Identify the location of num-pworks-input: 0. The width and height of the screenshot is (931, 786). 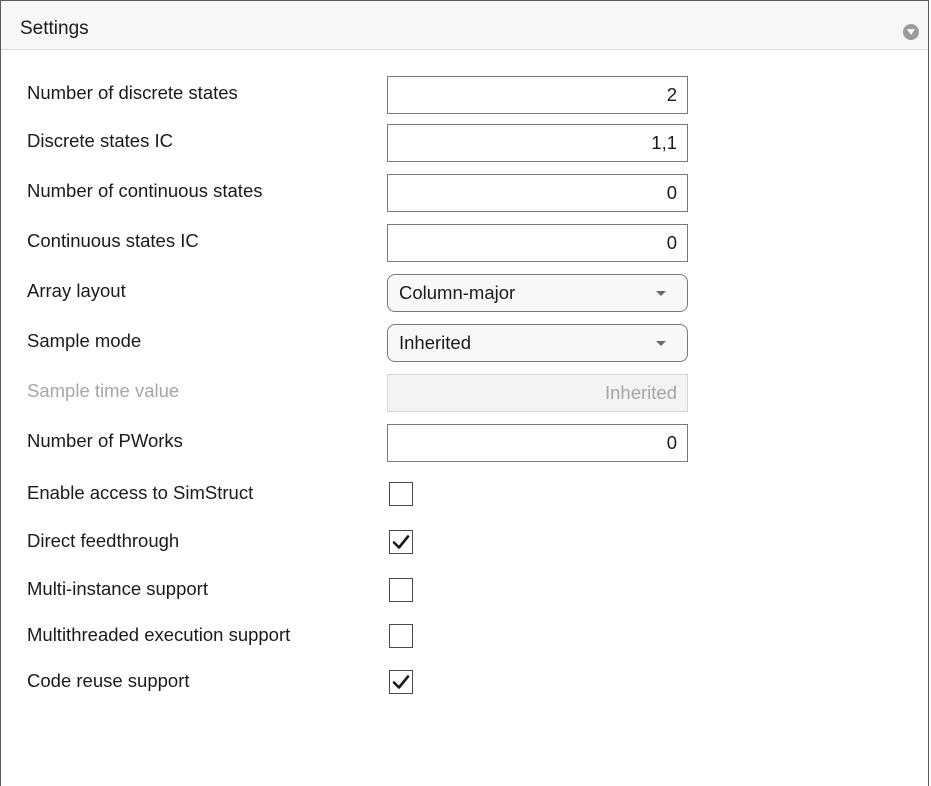
(537, 443).